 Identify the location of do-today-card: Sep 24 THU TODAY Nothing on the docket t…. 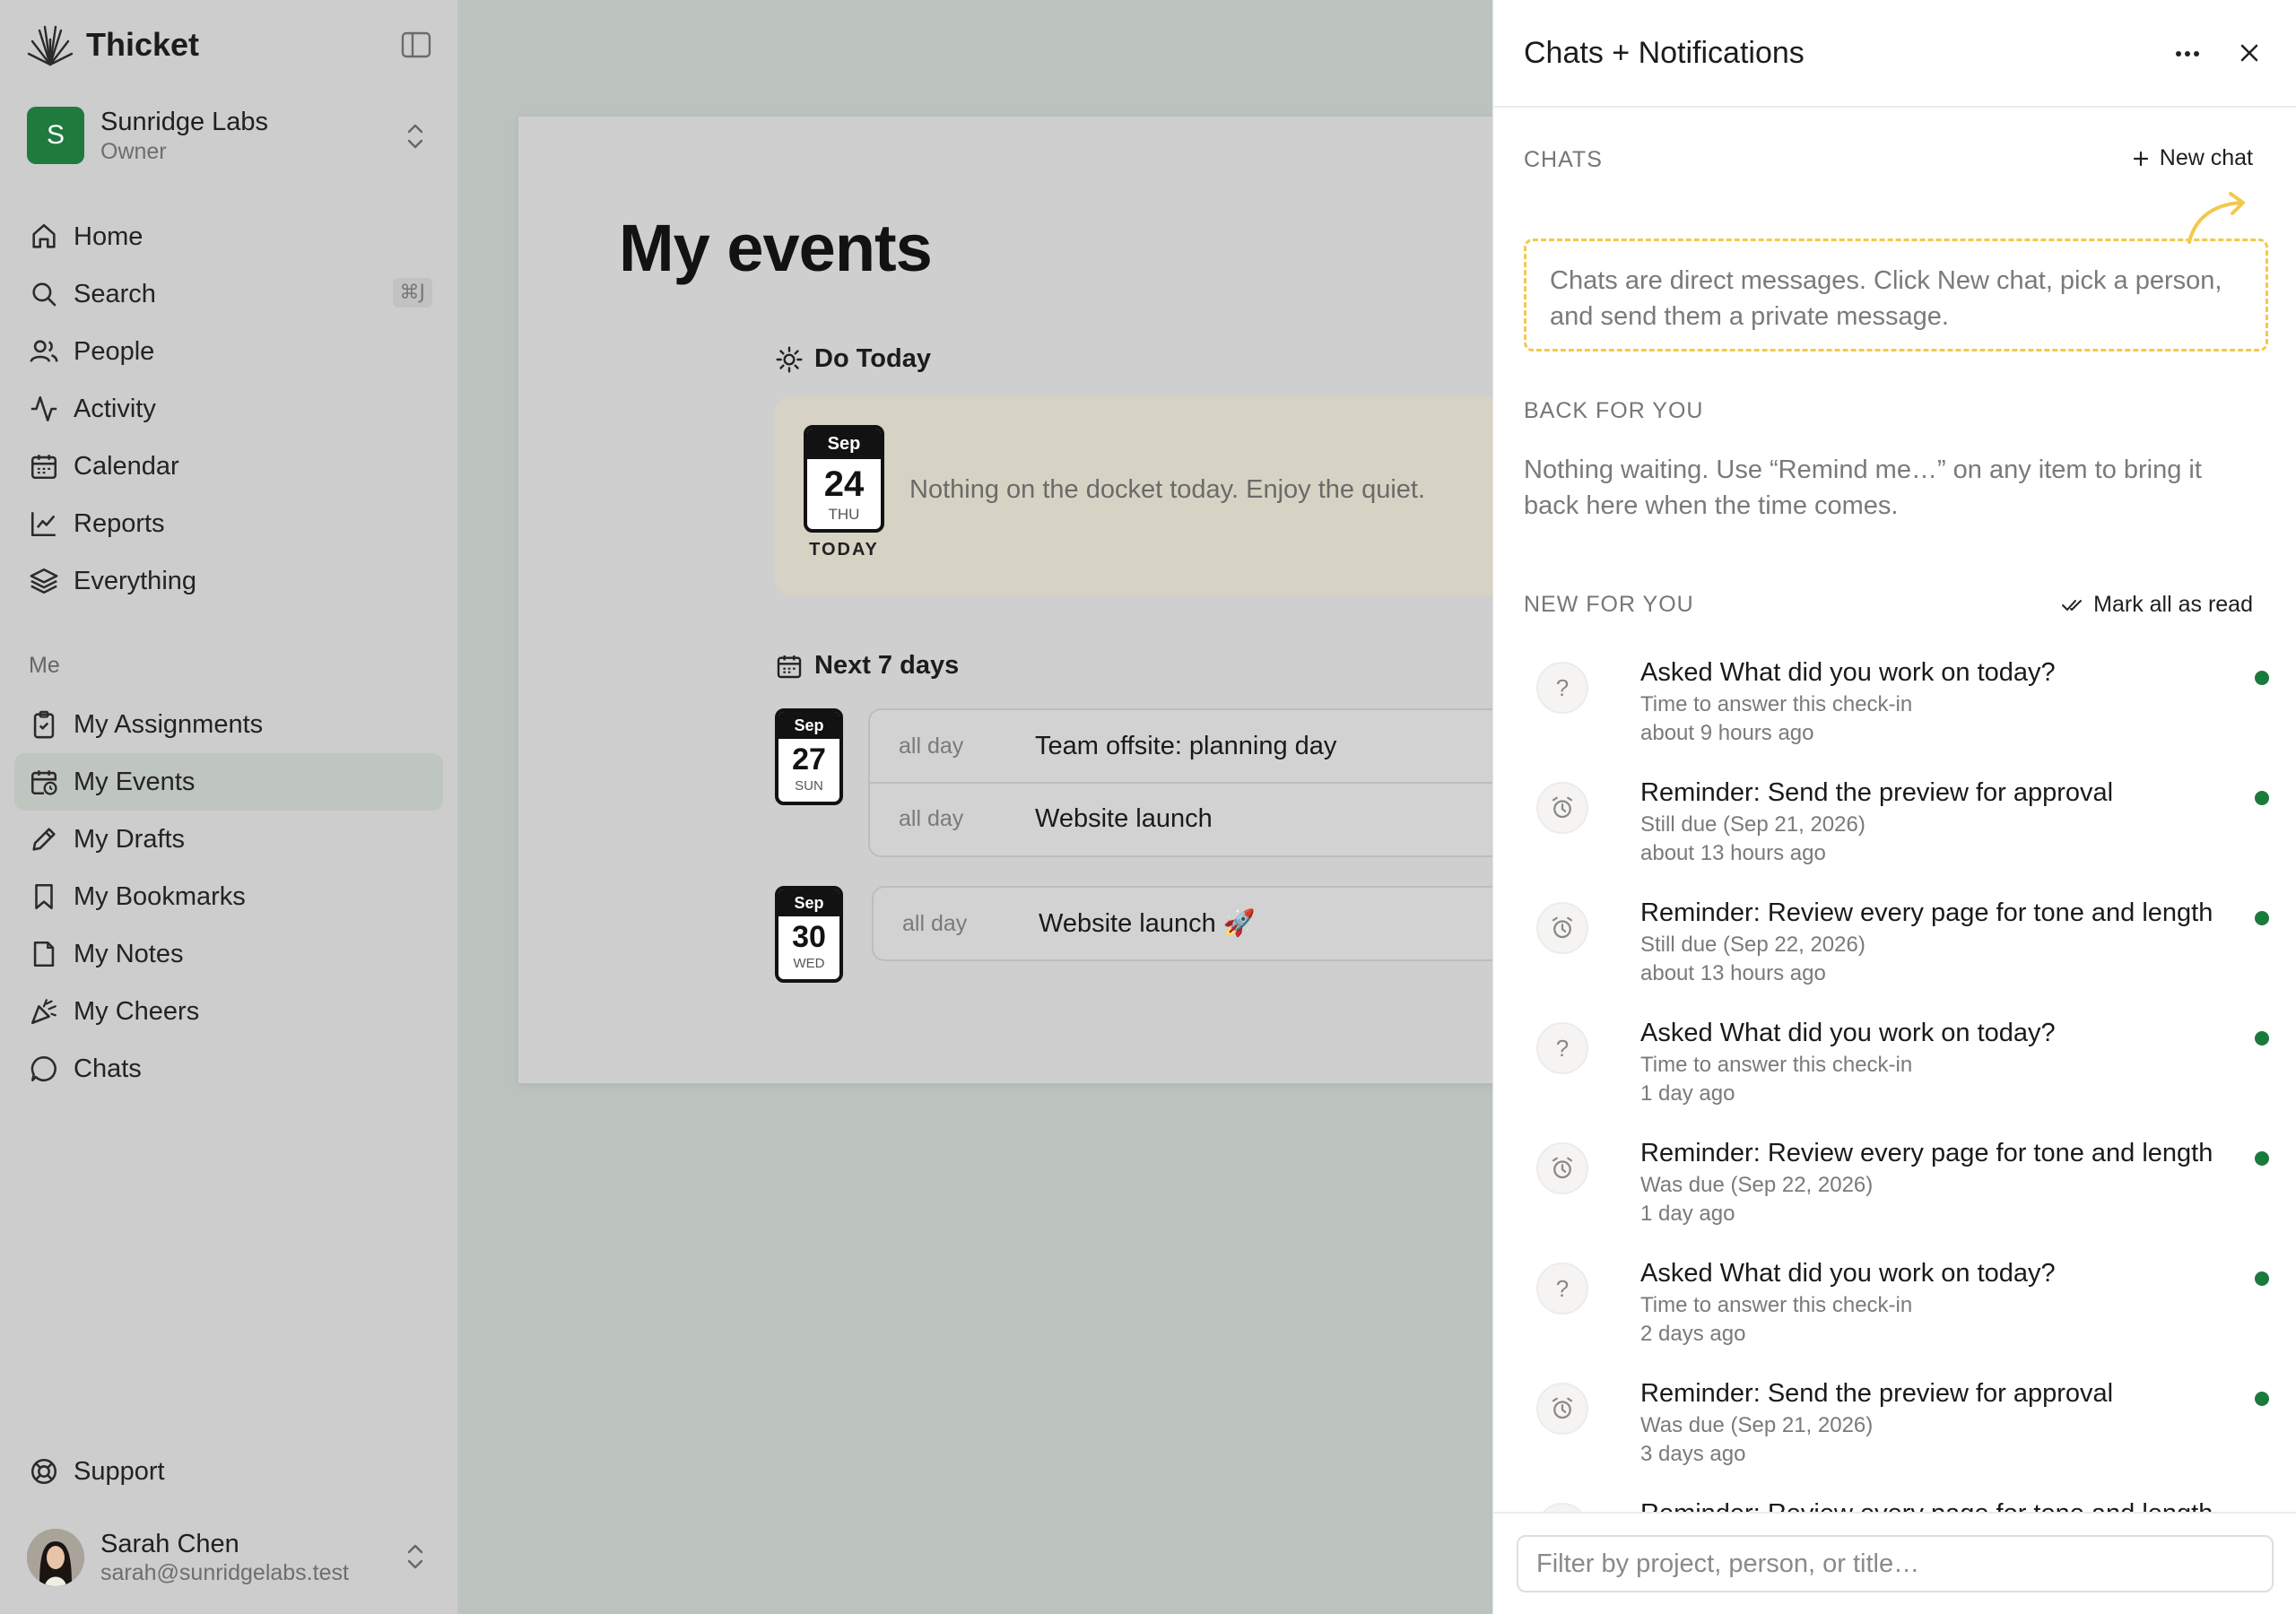
(1185, 495).